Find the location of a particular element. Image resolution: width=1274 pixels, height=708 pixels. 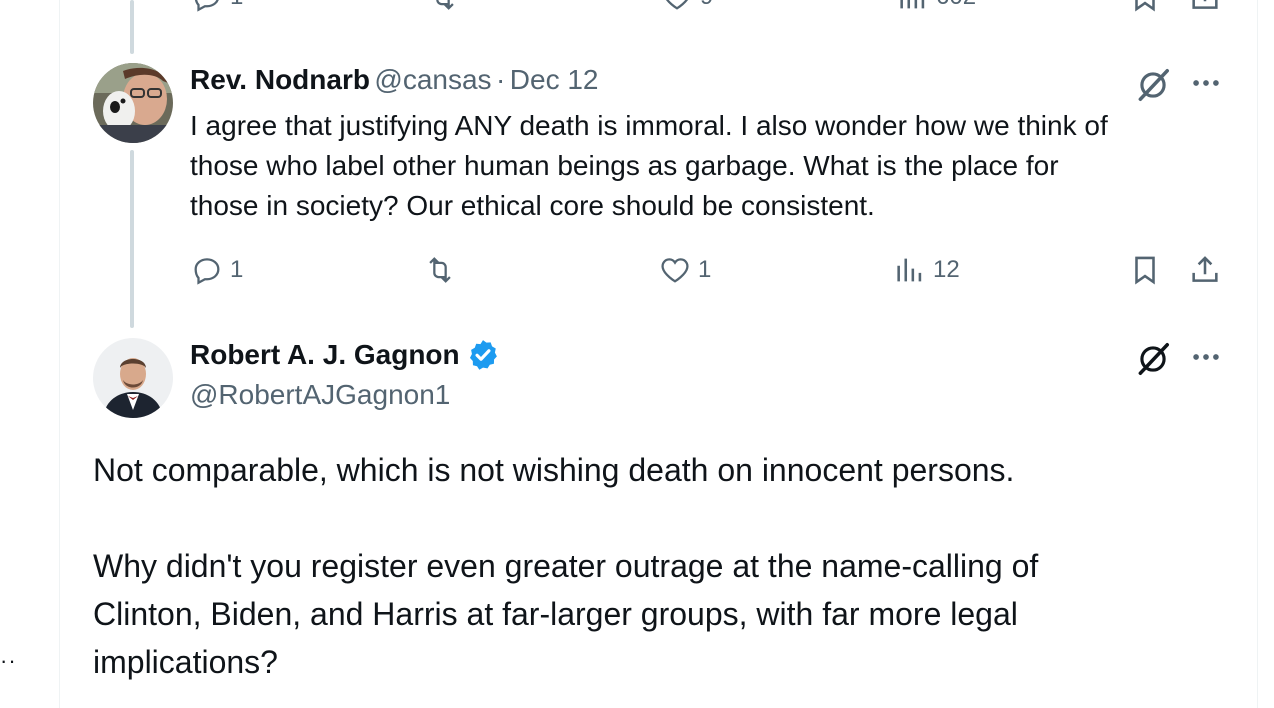

retweet-button is located at coordinates (443, 270).